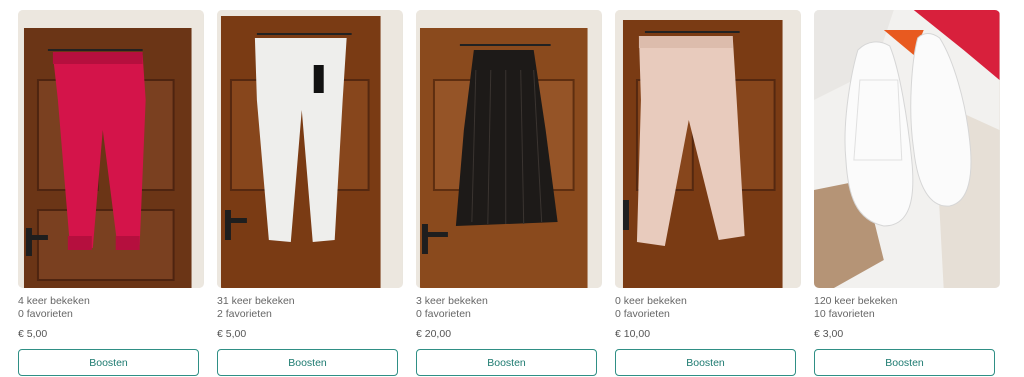 Image resolution: width=1024 pixels, height=377 pixels. Describe the element at coordinates (856, 301) in the screenshot. I see `views-count: 120 keer bekeken` at that location.